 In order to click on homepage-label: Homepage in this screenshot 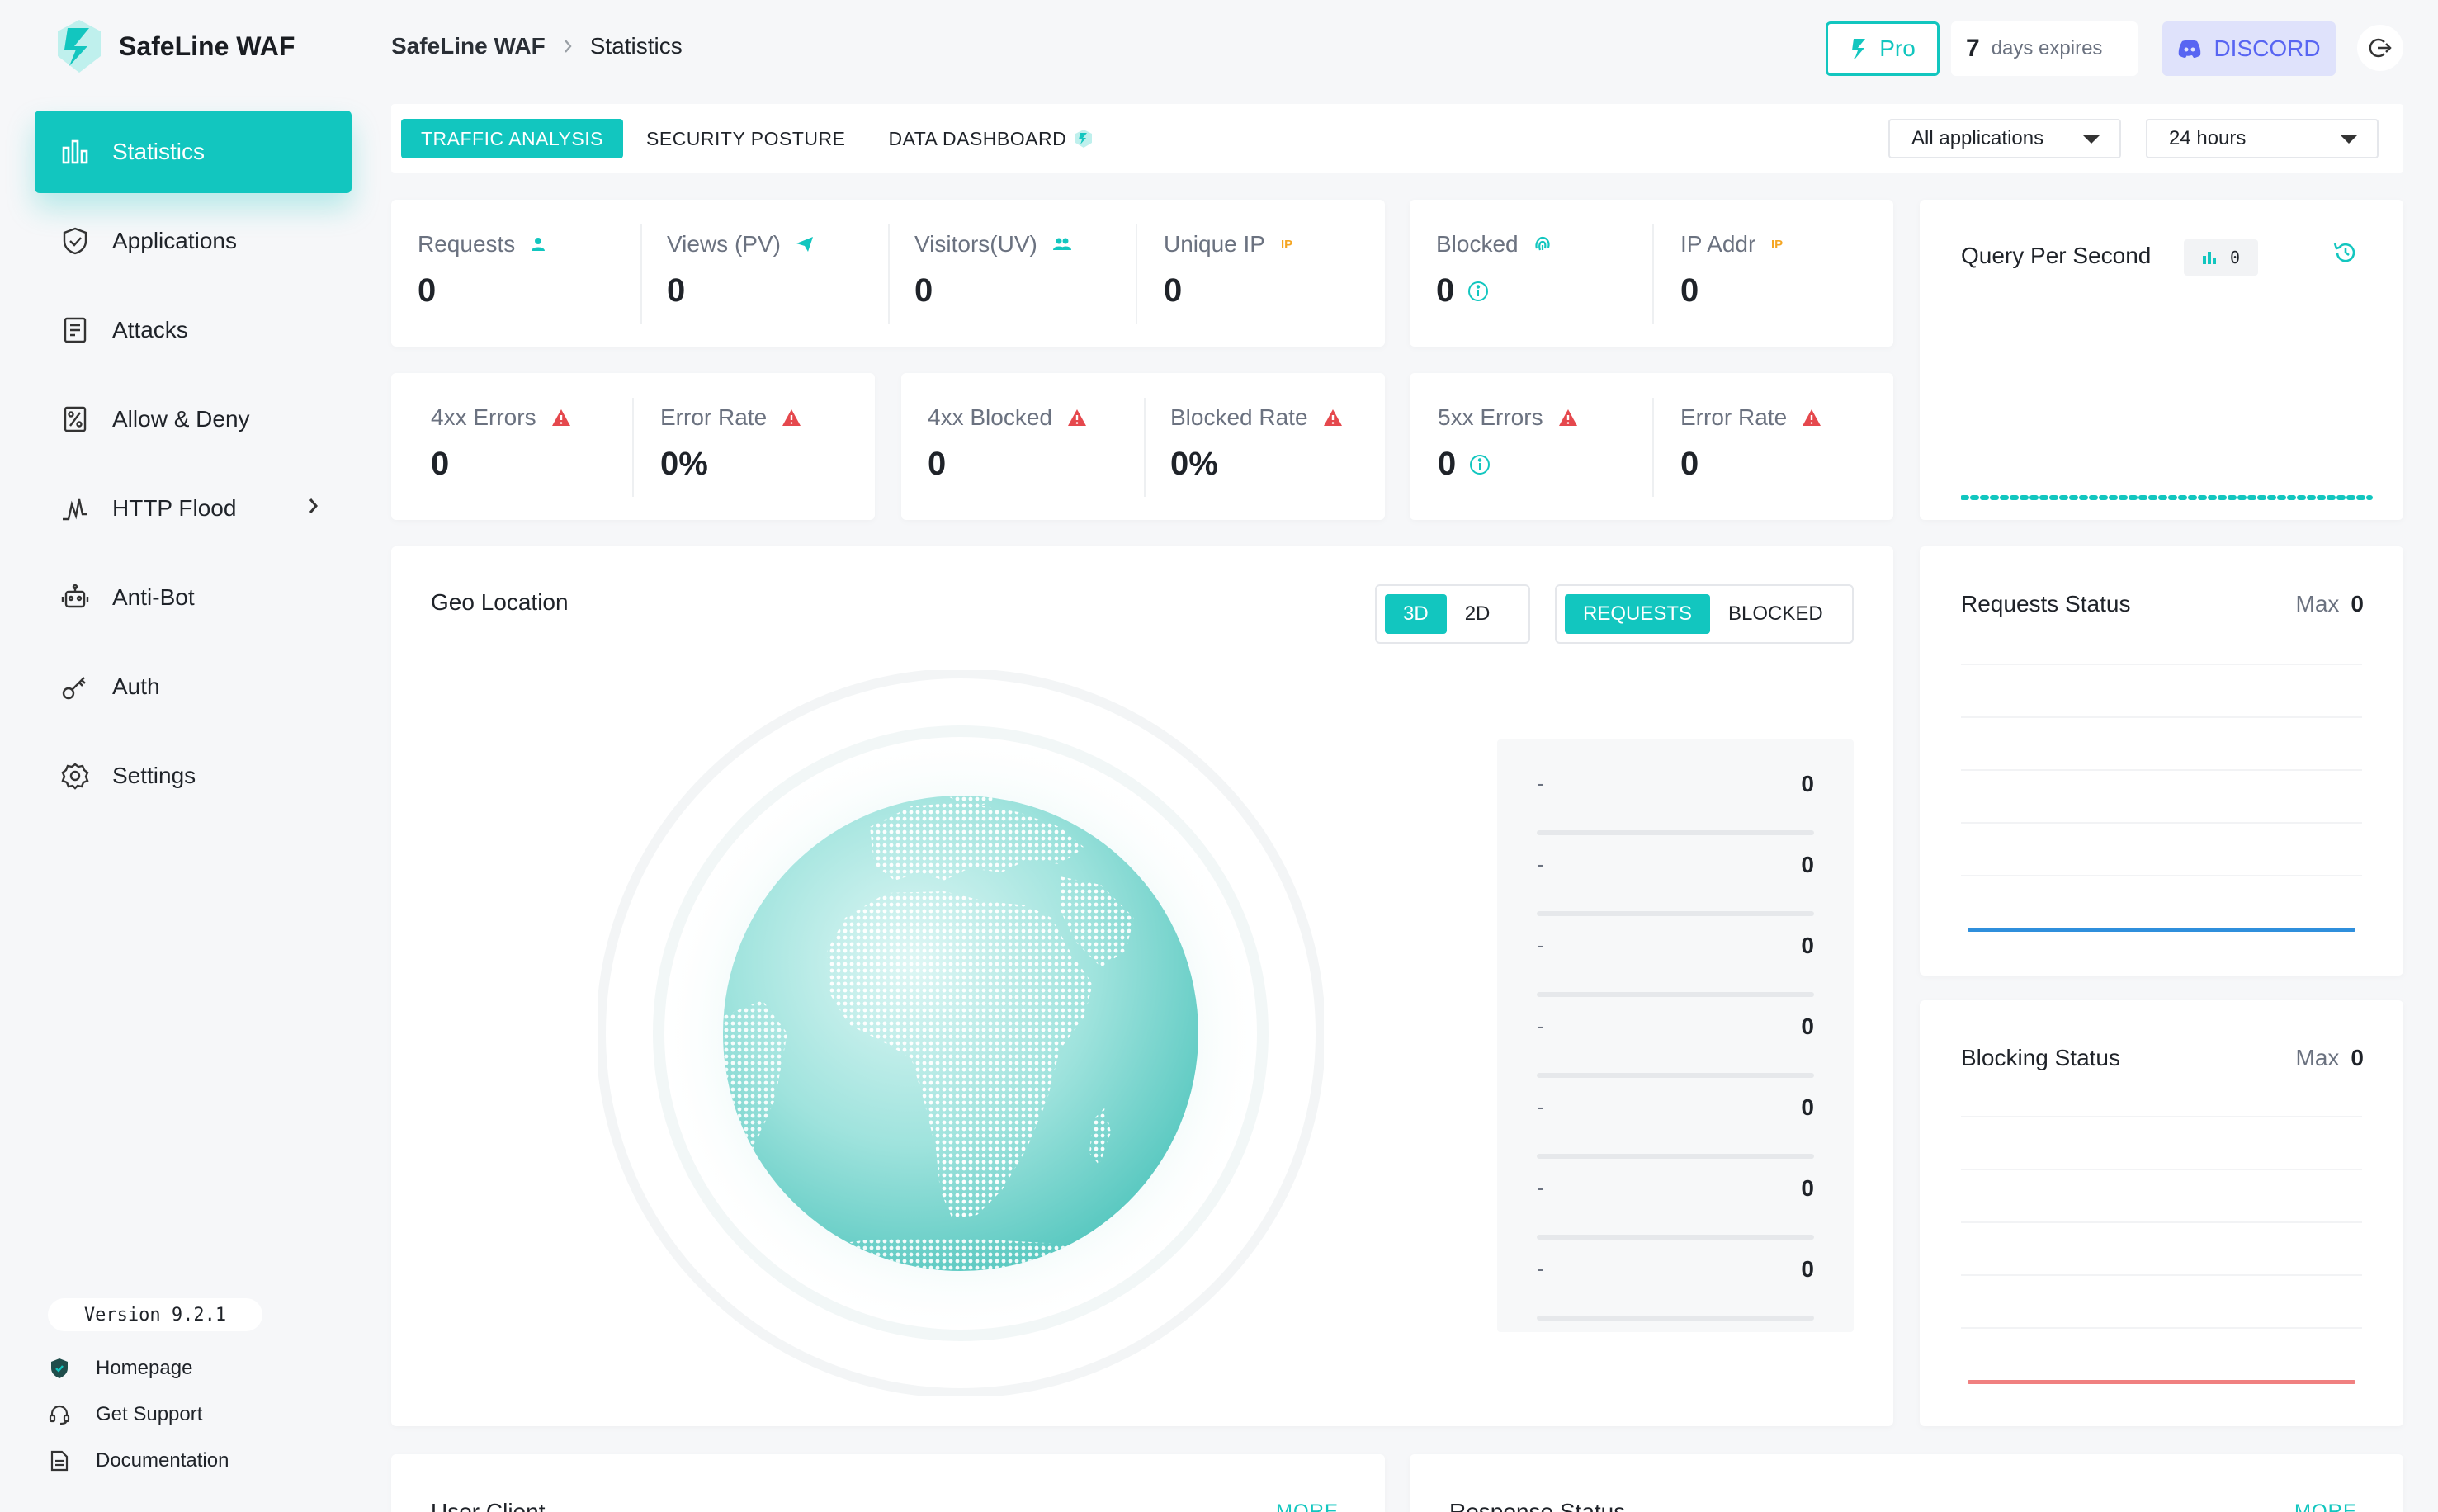, I will do `click(144, 1368)`.